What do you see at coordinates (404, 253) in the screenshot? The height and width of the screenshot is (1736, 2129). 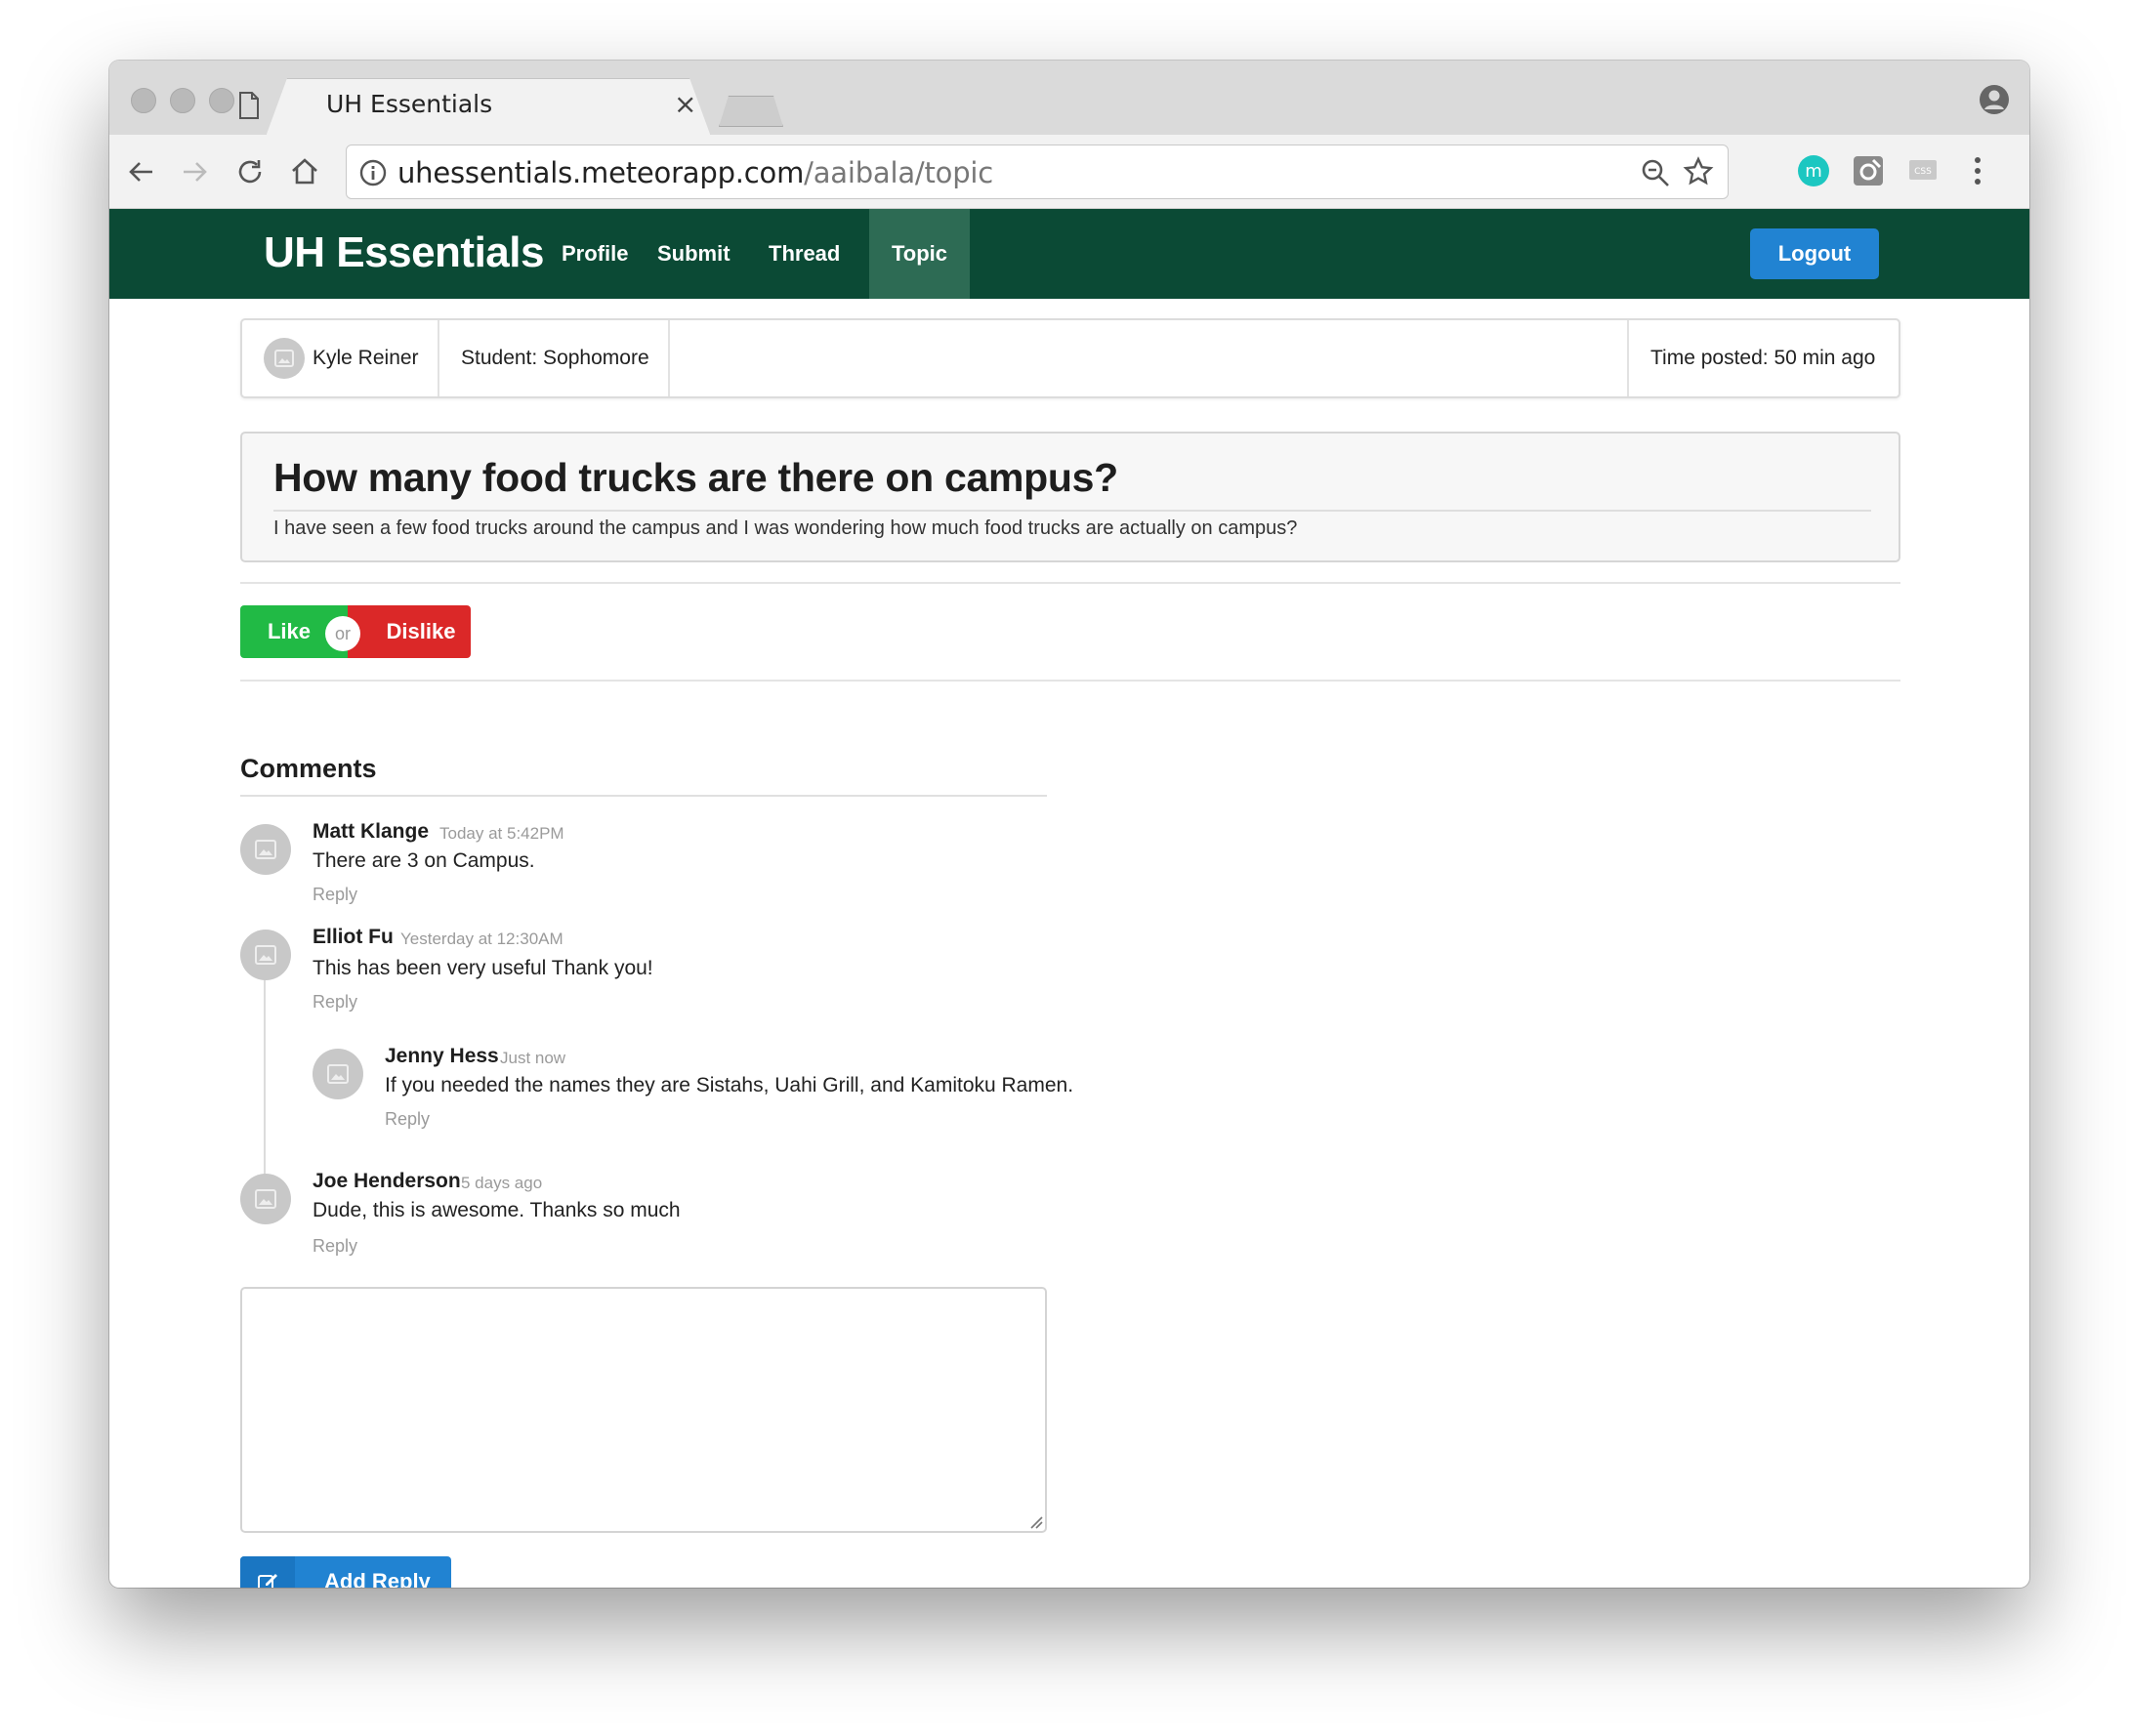 I see `site-brand: UH Essentials` at bounding box center [404, 253].